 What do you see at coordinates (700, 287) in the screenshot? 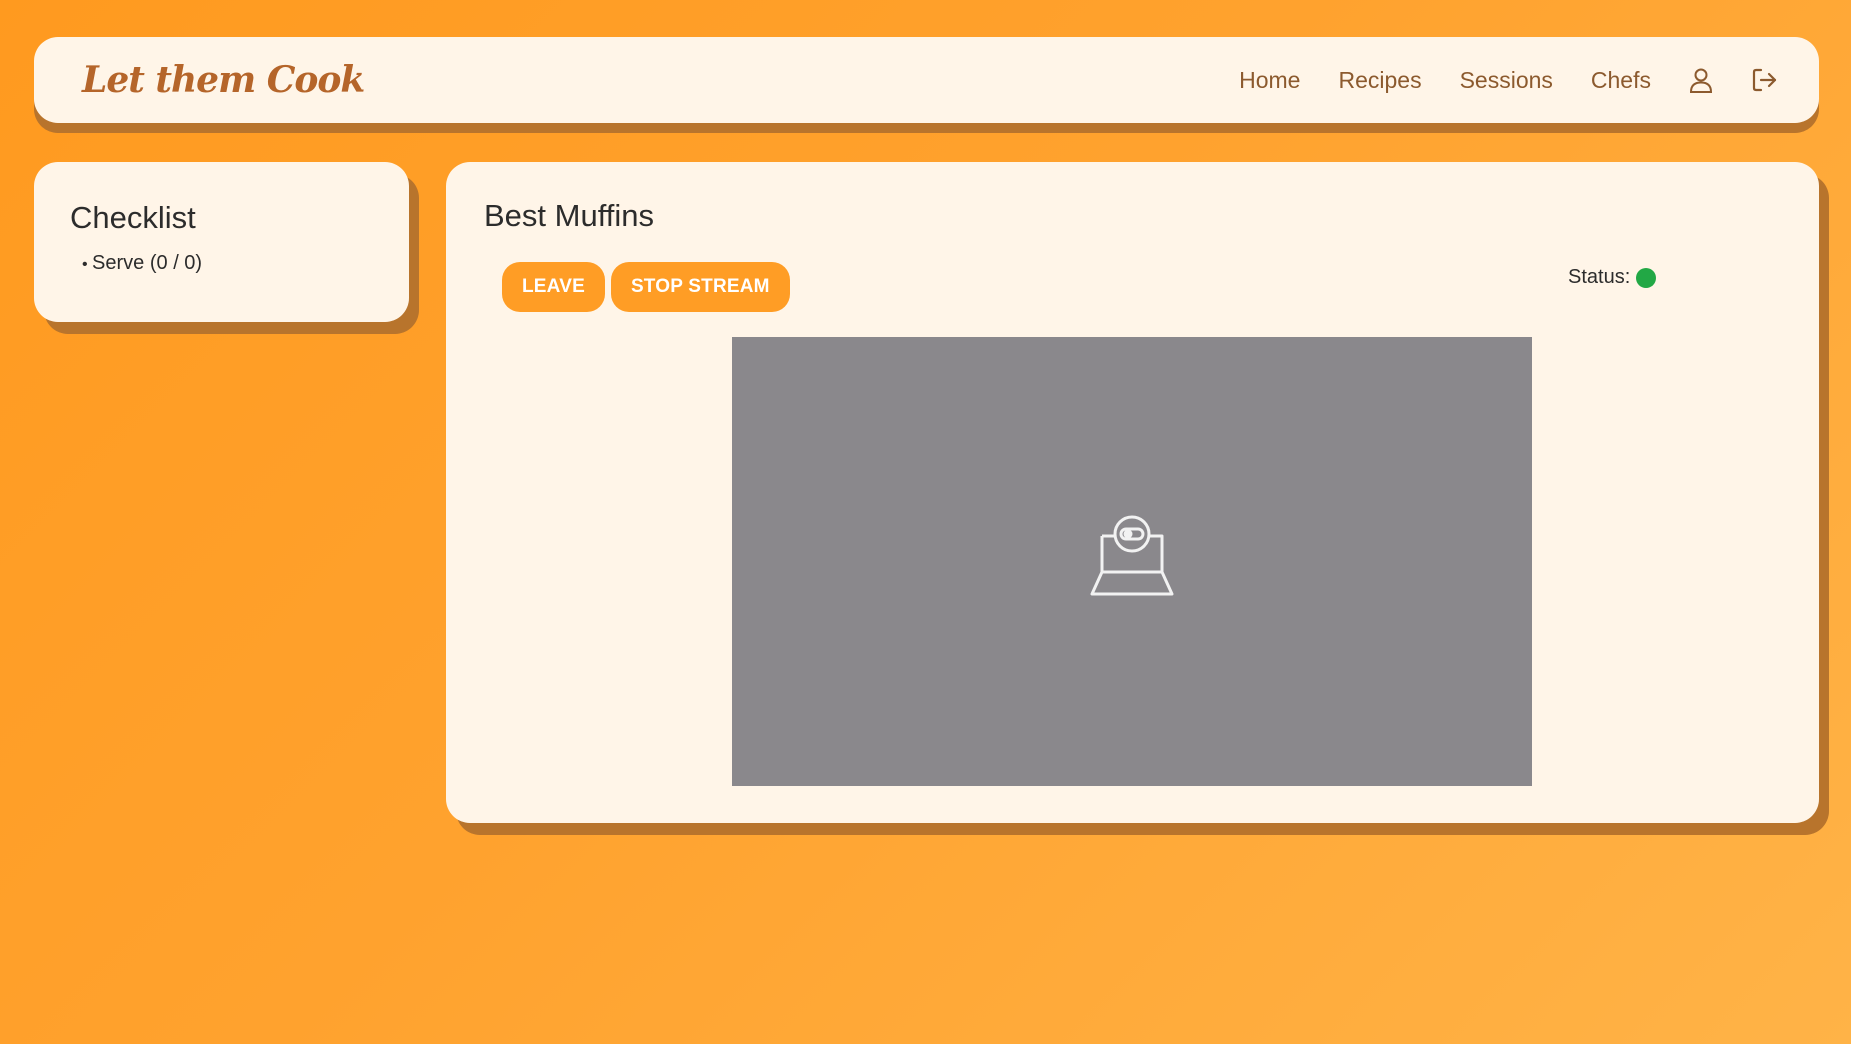
I see `stop-stream-button: STOP STREAM` at bounding box center [700, 287].